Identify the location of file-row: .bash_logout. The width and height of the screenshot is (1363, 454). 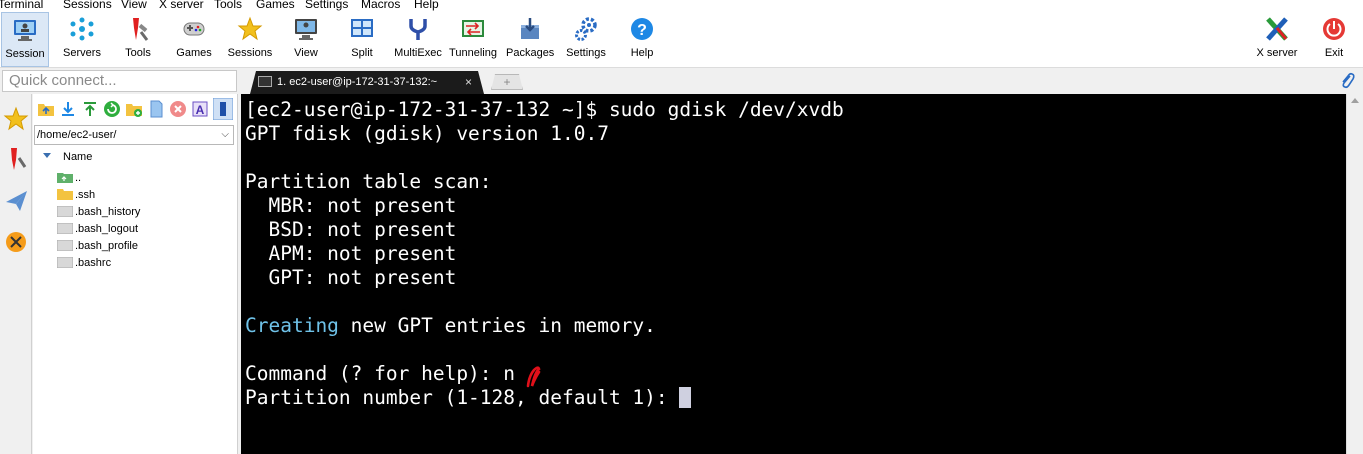
(97, 229).